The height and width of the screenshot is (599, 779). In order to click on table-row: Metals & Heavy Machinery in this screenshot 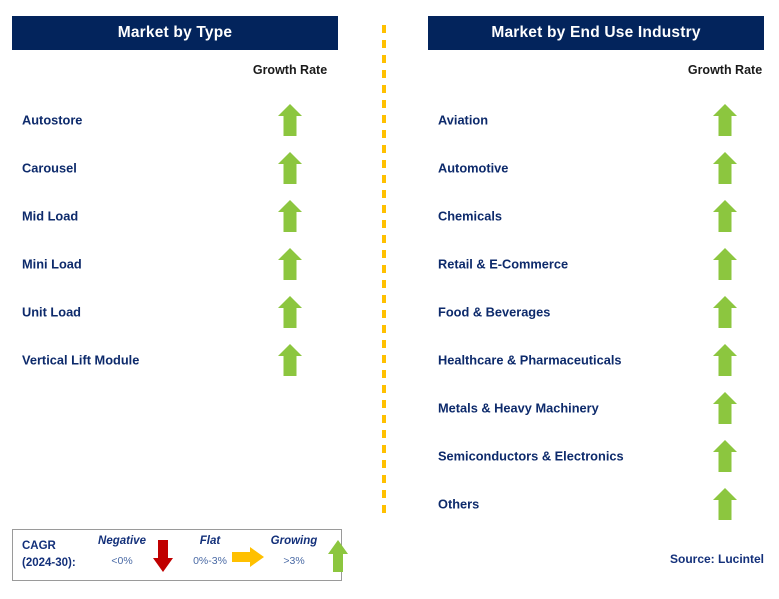, I will do `click(596, 408)`.